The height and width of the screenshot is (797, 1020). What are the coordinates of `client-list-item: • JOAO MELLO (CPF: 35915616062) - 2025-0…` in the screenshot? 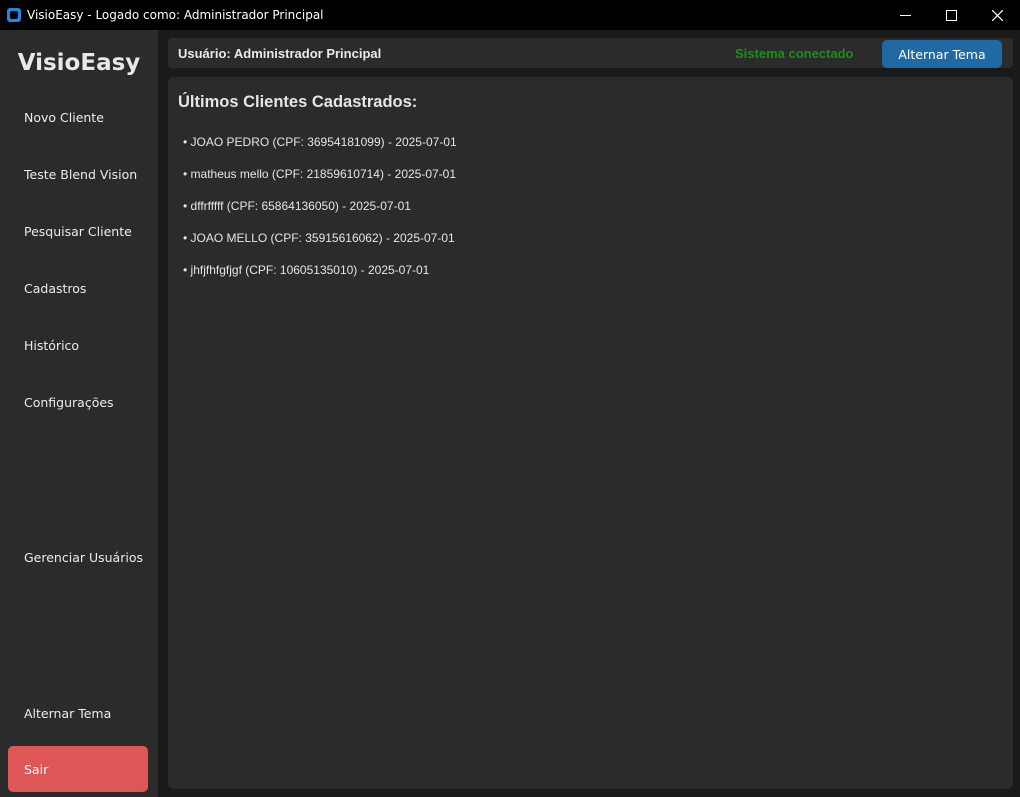 It's located at (319, 238).